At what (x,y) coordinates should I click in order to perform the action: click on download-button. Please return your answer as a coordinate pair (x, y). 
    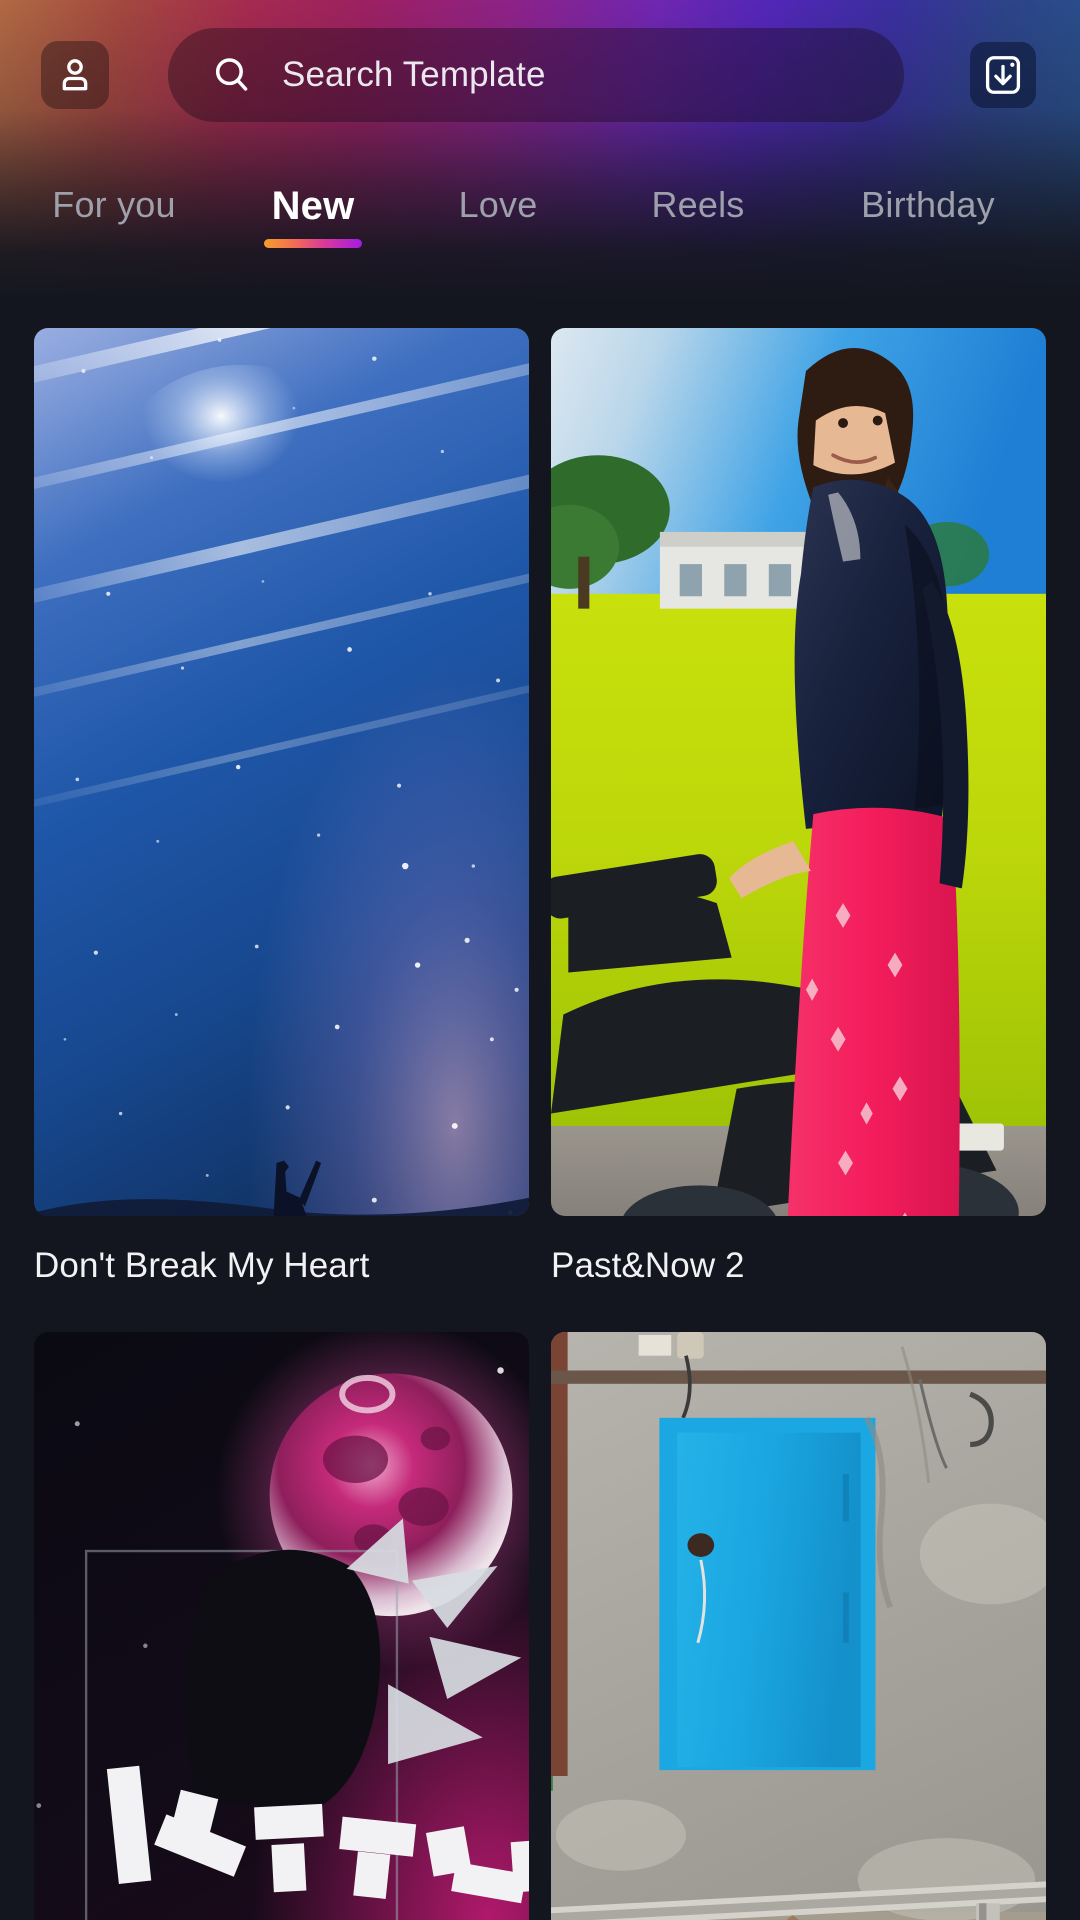
    Looking at the image, I should click on (1003, 75).